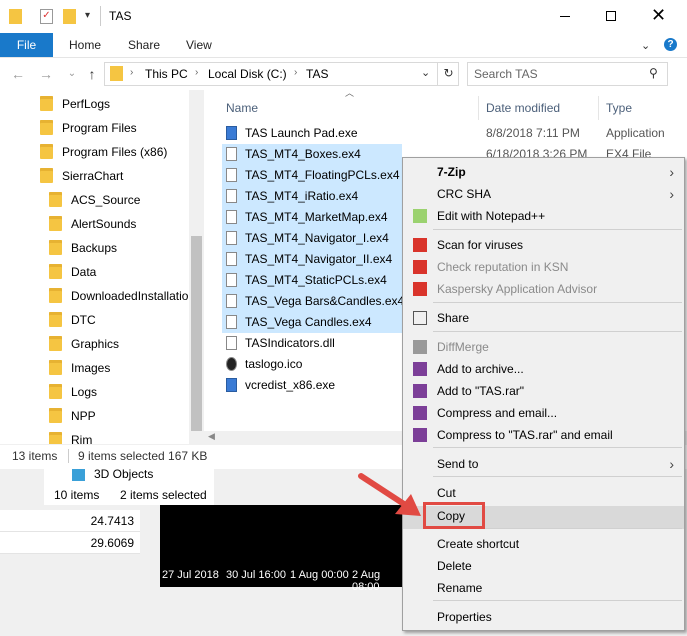 Image resolution: width=687 pixels, height=636 pixels. I want to click on breadcrumb-tas: TAS, so click(317, 74).